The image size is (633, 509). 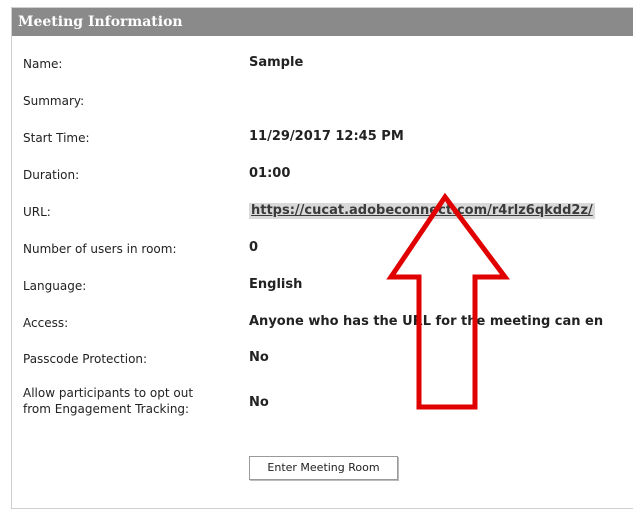 What do you see at coordinates (259, 357) in the screenshot?
I see `passcode-protection-value: No` at bounding box center [259, 357].